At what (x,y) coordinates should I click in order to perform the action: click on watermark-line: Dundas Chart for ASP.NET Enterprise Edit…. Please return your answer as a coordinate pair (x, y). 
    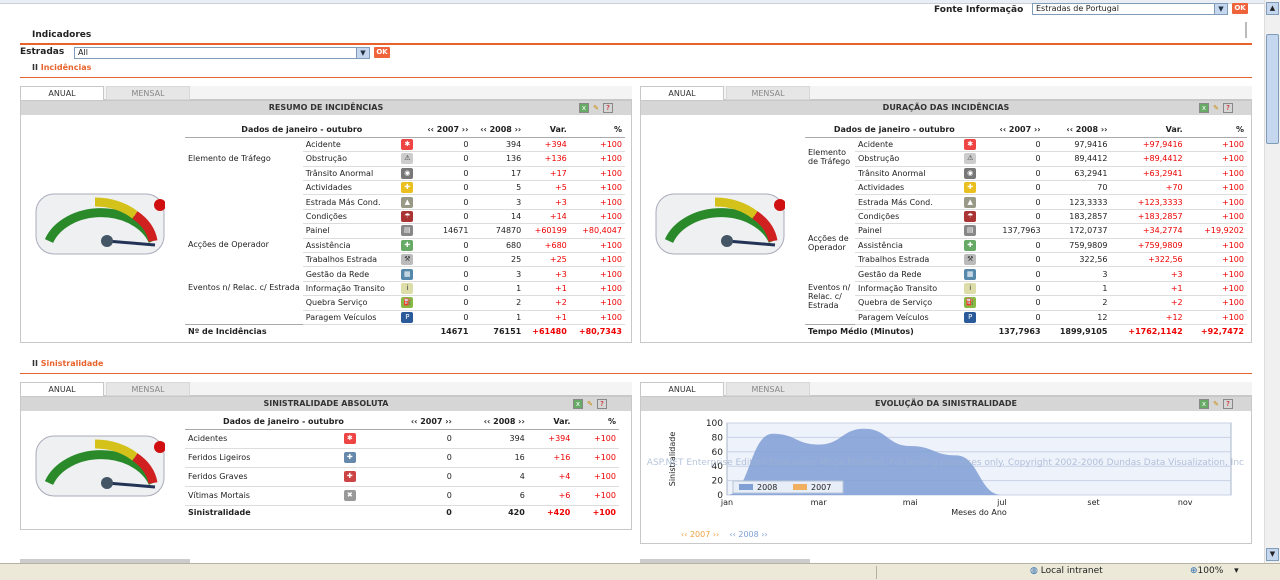
    Looking at the image, I should click on (945, 463).